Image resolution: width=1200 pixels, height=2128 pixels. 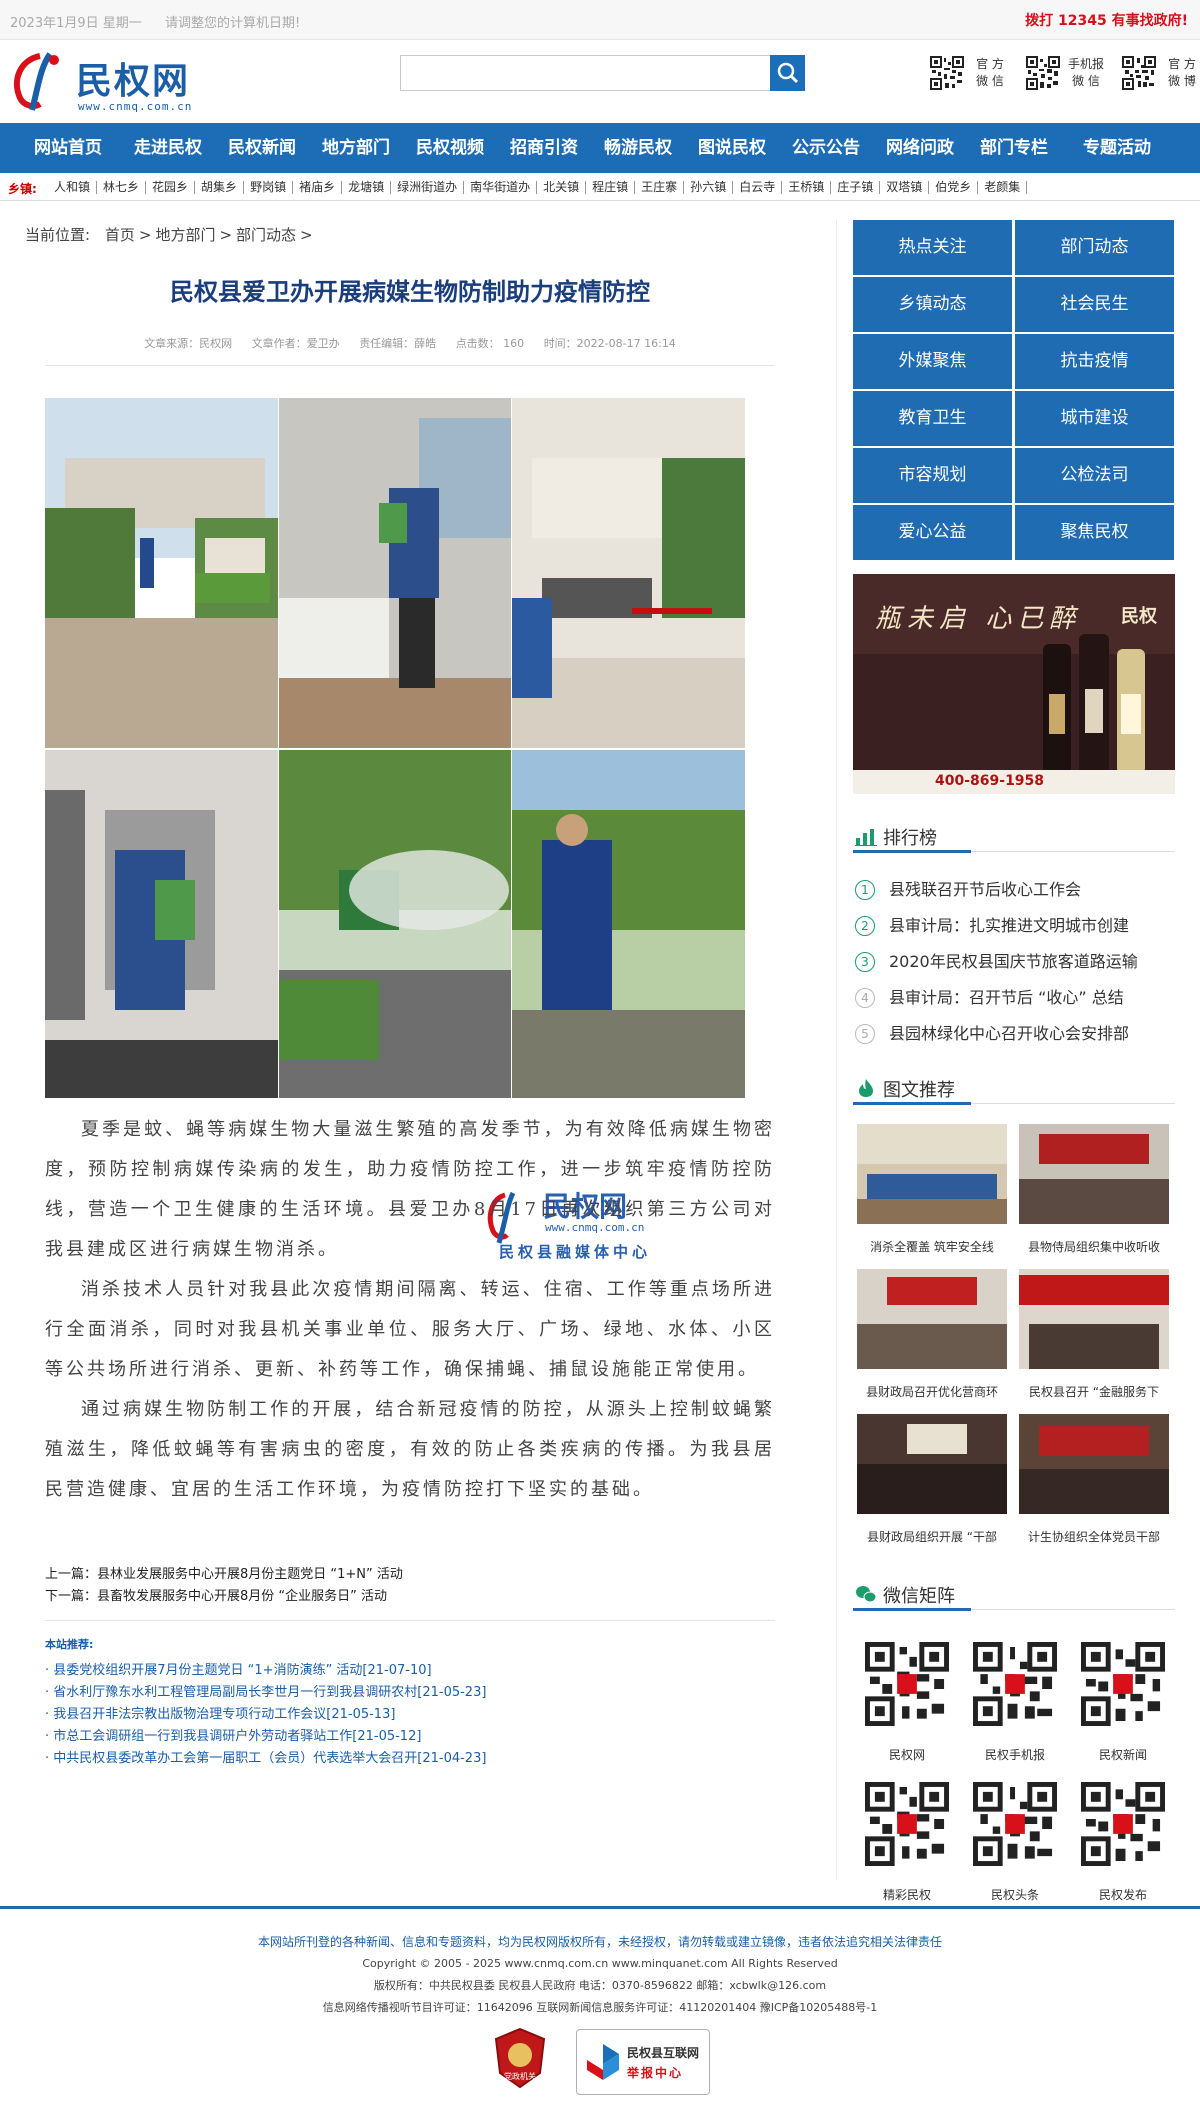 I want to click on rank-item: 2 县审计局：扎实推进文明城市创建, so click(x=1014, y=926).